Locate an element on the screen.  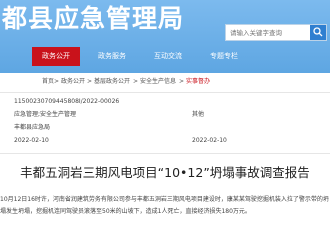
search-button is located at coordinates (318, 32).